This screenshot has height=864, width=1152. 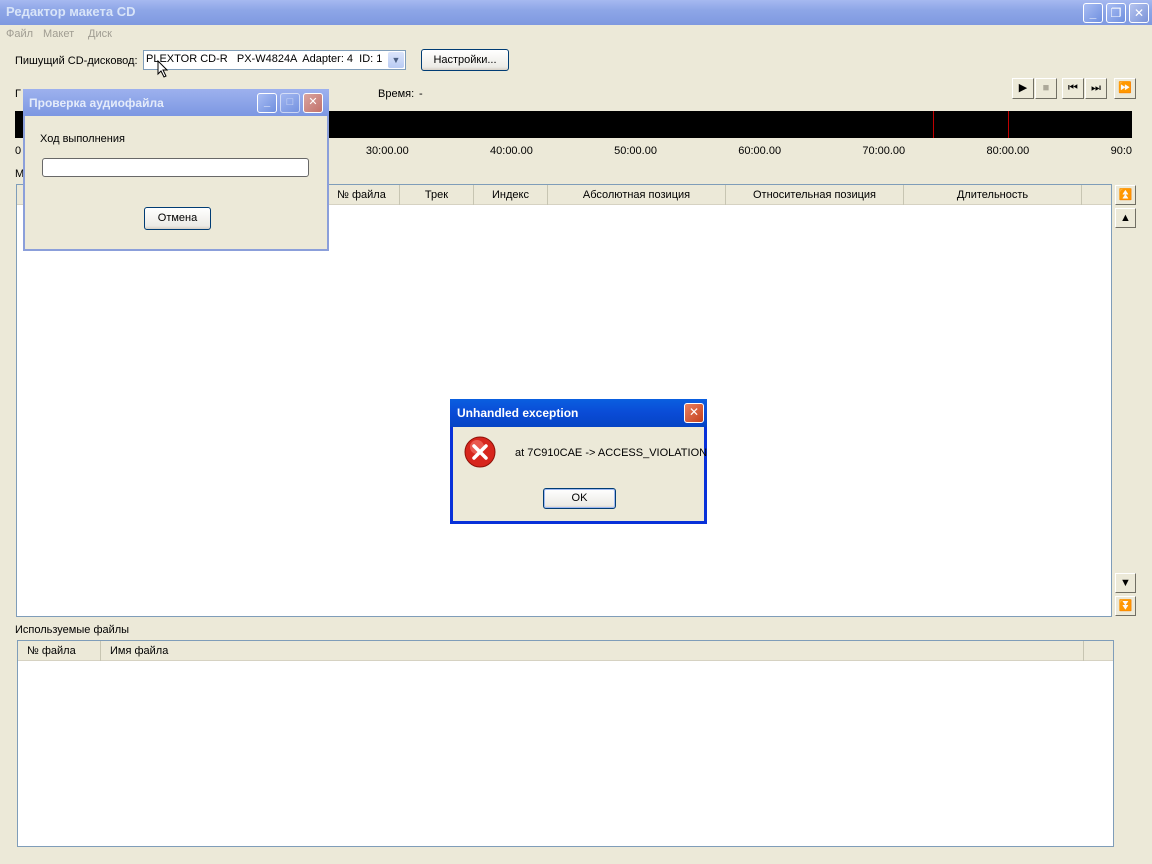 I want to click on restore-icon: ❐, so click(x=1116, y=13).